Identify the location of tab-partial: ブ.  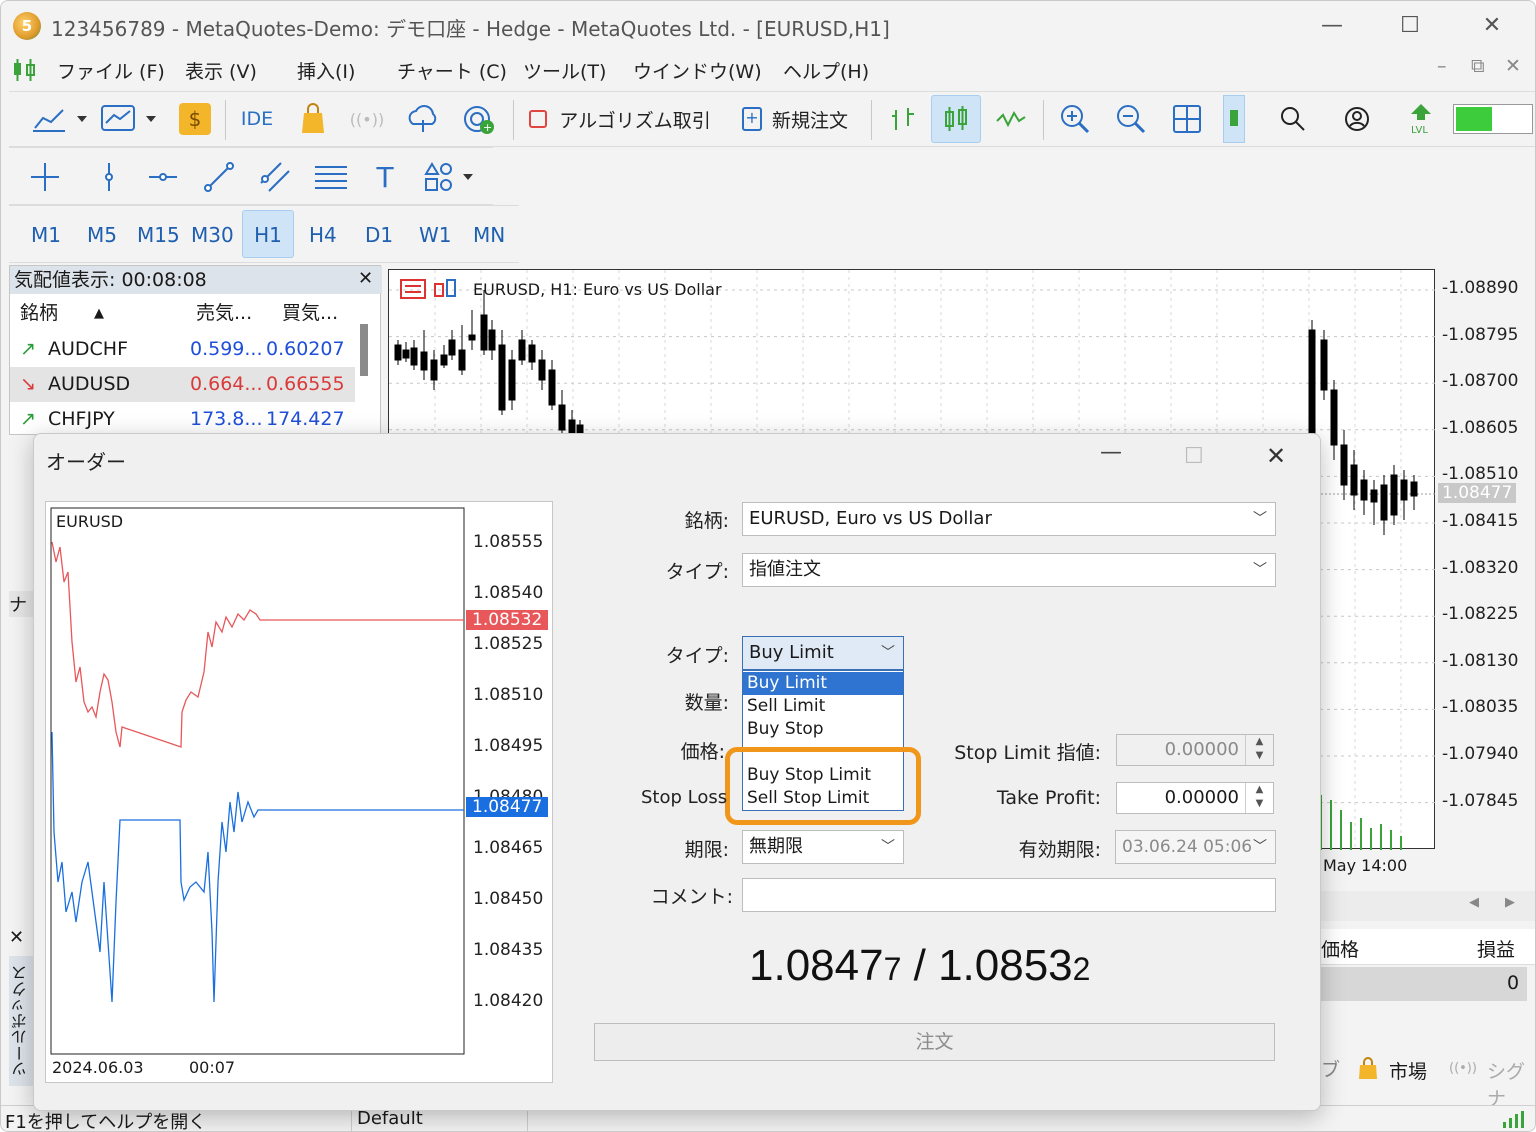
(1330, 1068).